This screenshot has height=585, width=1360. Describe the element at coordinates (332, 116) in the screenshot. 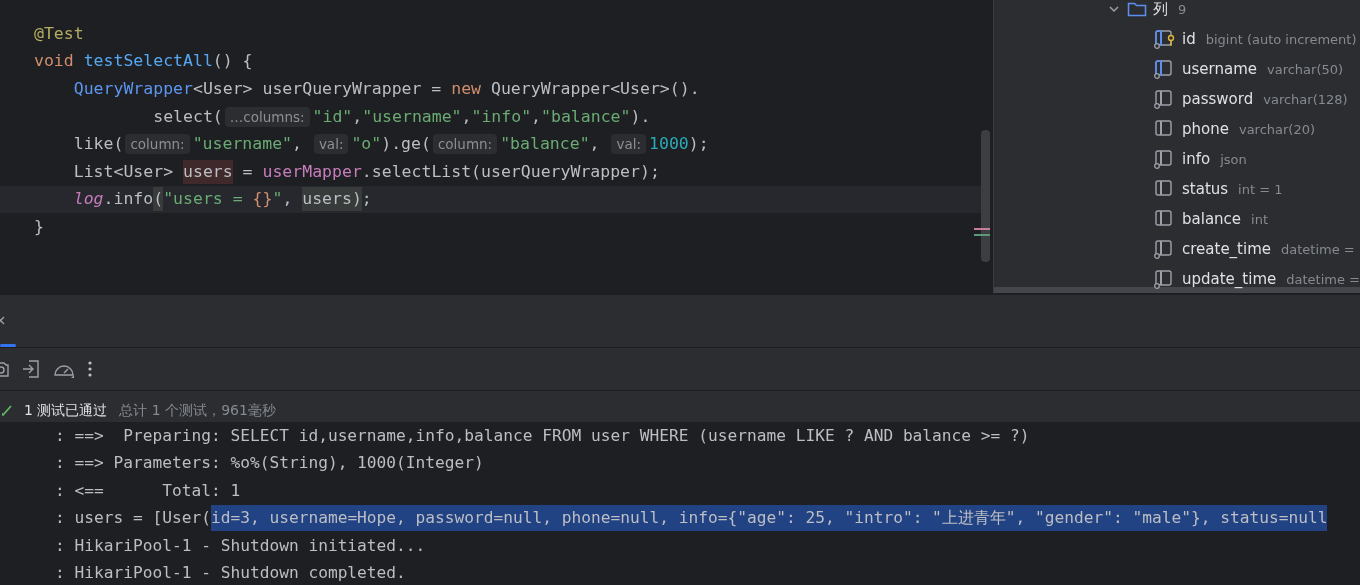

I see `code-token: "id"` at that location.